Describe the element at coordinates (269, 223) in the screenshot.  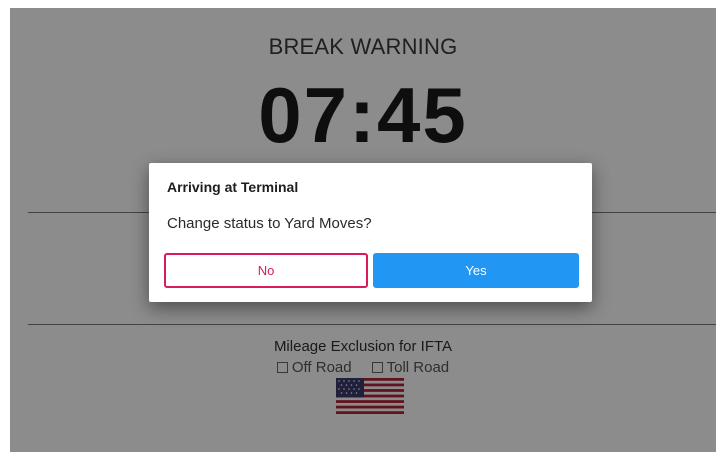
I see `dialog-message: Change status to Yard Moves?` at that location.